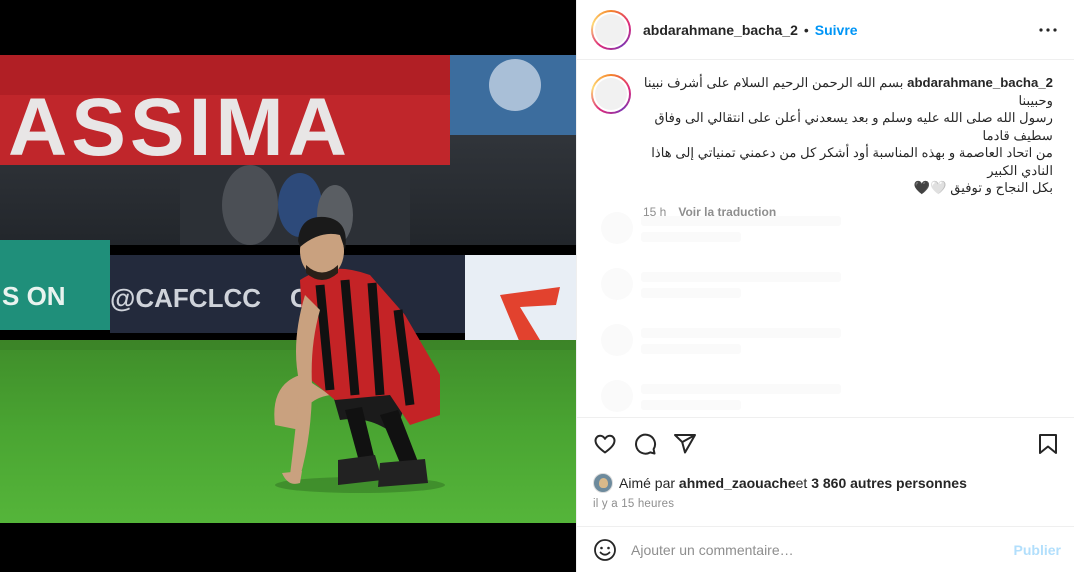  I want to click on comment-composer: Publier, so click(825, 549).